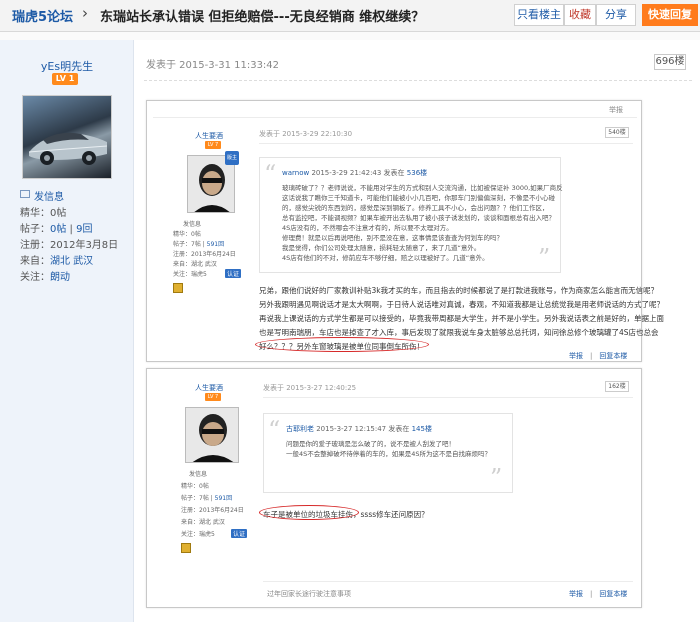 This screenshot has width=700, height=622. Describe the element at coordinates (207, 498) in the screenshot. I see `shot2-posts: 帖子：7帖 | 591回` at that location.